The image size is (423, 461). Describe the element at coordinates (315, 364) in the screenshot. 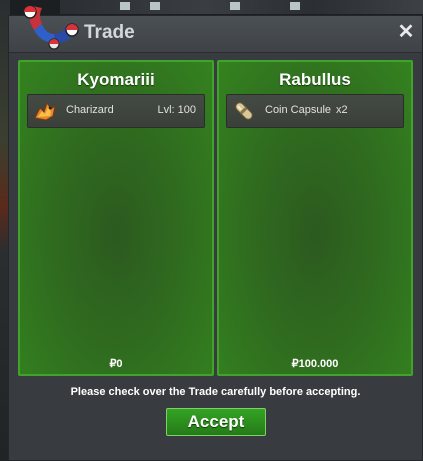

I see `money-offer: ₽100.000` at that location.